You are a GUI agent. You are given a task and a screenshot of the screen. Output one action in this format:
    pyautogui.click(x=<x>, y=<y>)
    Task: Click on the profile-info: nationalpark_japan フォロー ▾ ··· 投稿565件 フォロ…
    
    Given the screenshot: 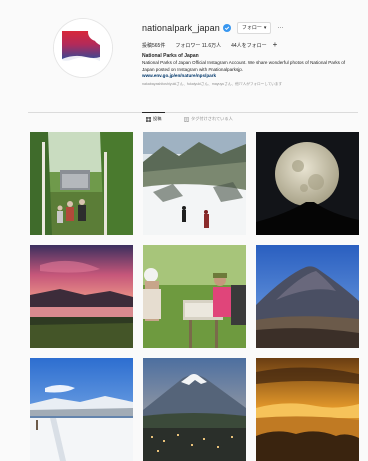 What is the action you would take?
    pyautogui.click(x=252, y=53)
    